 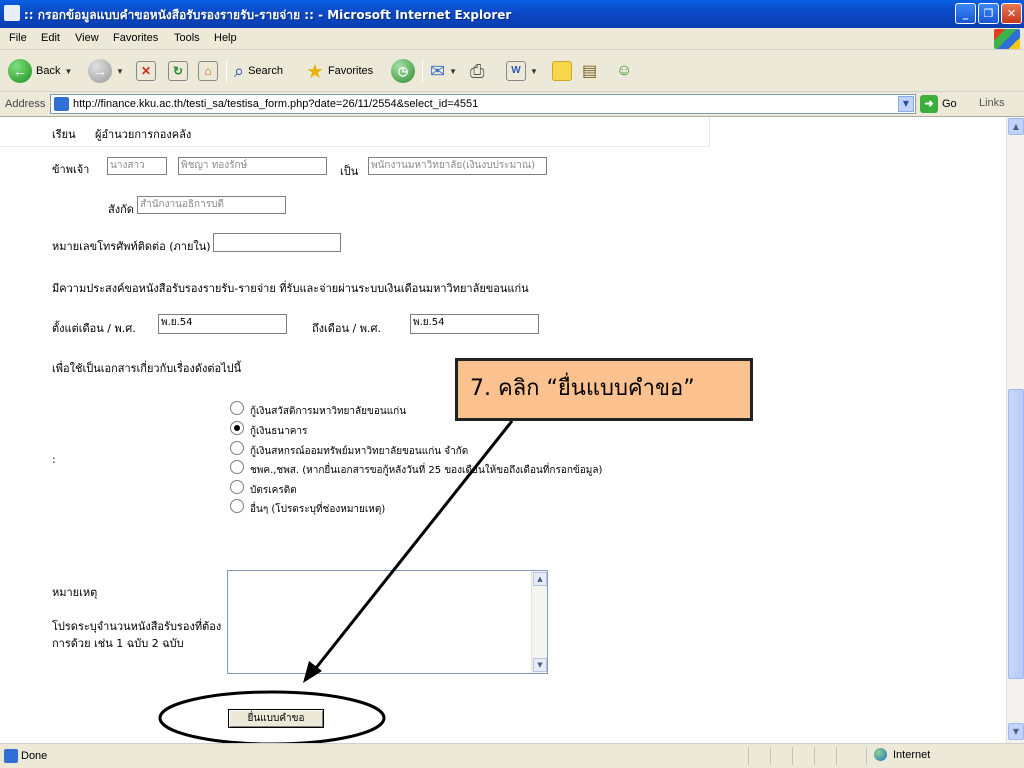 I want to click on edit-button: W ▼, so click(x=522, y=71).